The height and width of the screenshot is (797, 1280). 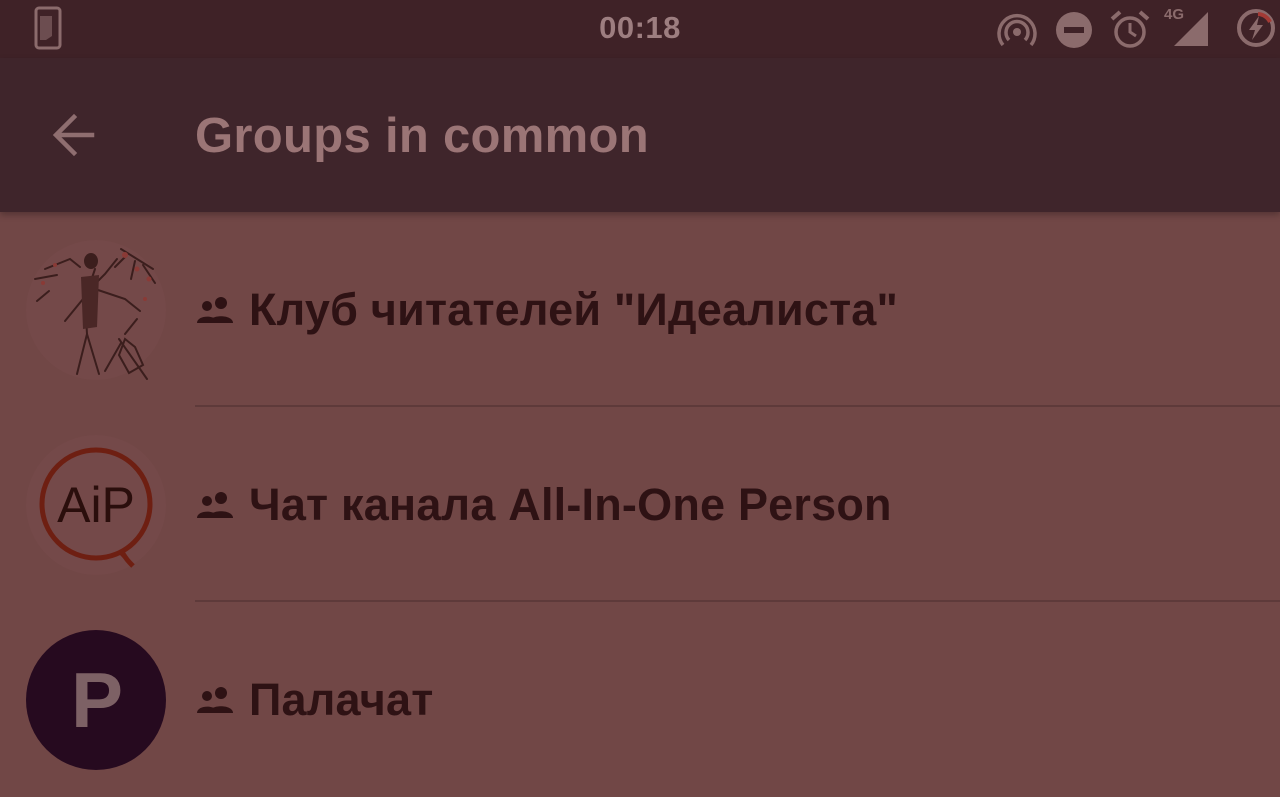 I want to click on arrow-back-icon, so click(x=76, y=135).